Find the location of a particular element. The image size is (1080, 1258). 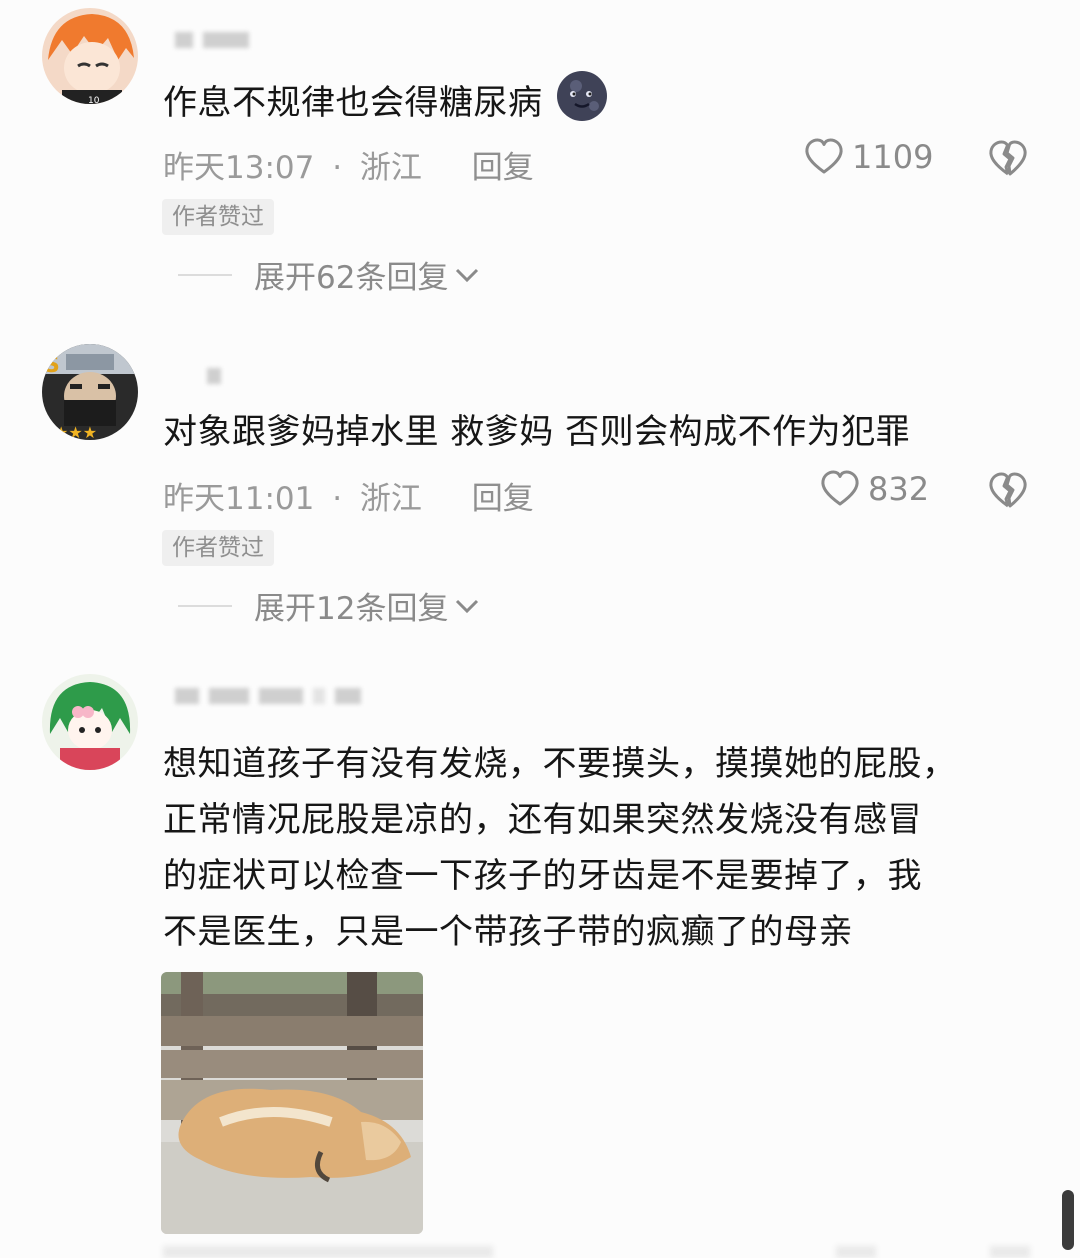

svg-text: S is located at coordinates (52, 365).